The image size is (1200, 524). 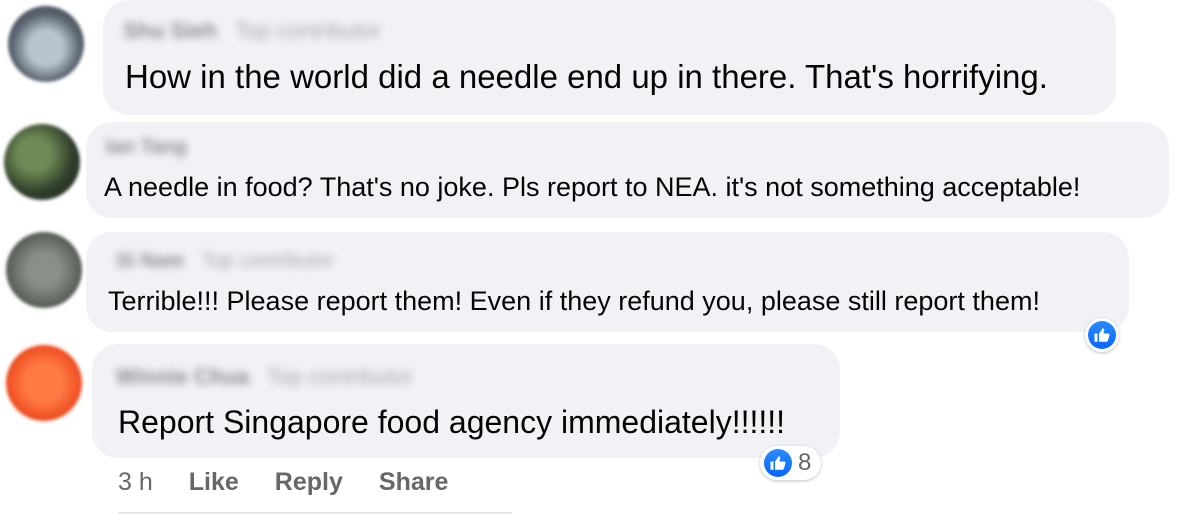 I want to click on comment-actions: 3 h Like Reply Share, so click(x=301, y=482).